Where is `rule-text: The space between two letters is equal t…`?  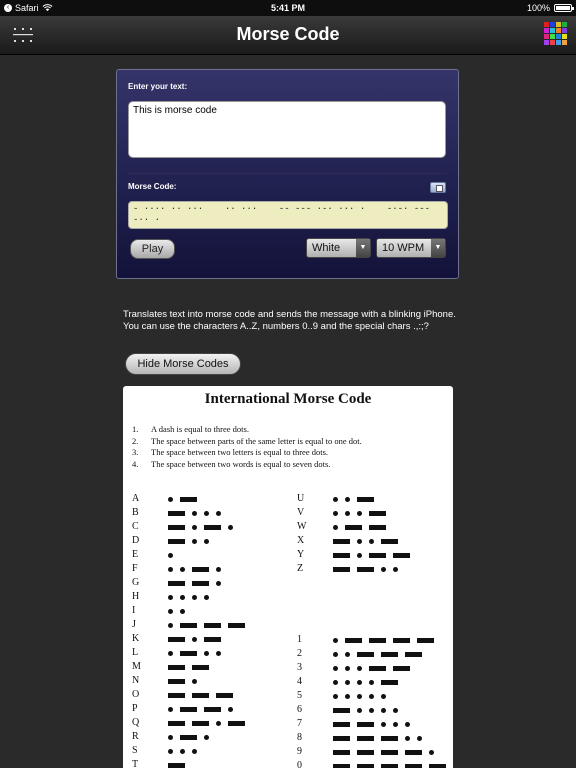
rule-text: The space between two letters is equal t… is located at coordinates (240, 452).